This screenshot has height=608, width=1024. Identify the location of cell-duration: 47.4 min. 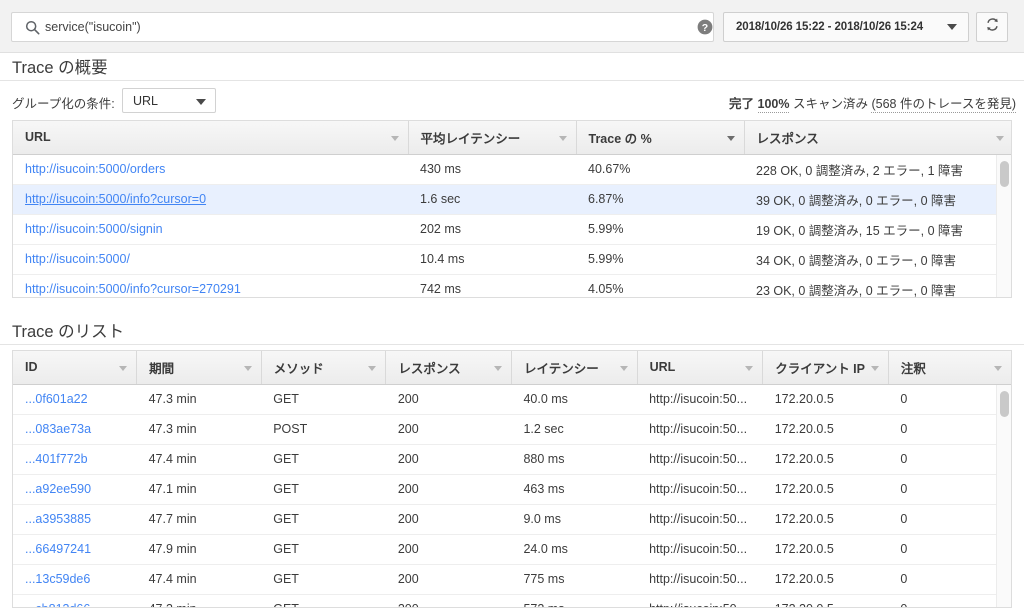
(199, 459).